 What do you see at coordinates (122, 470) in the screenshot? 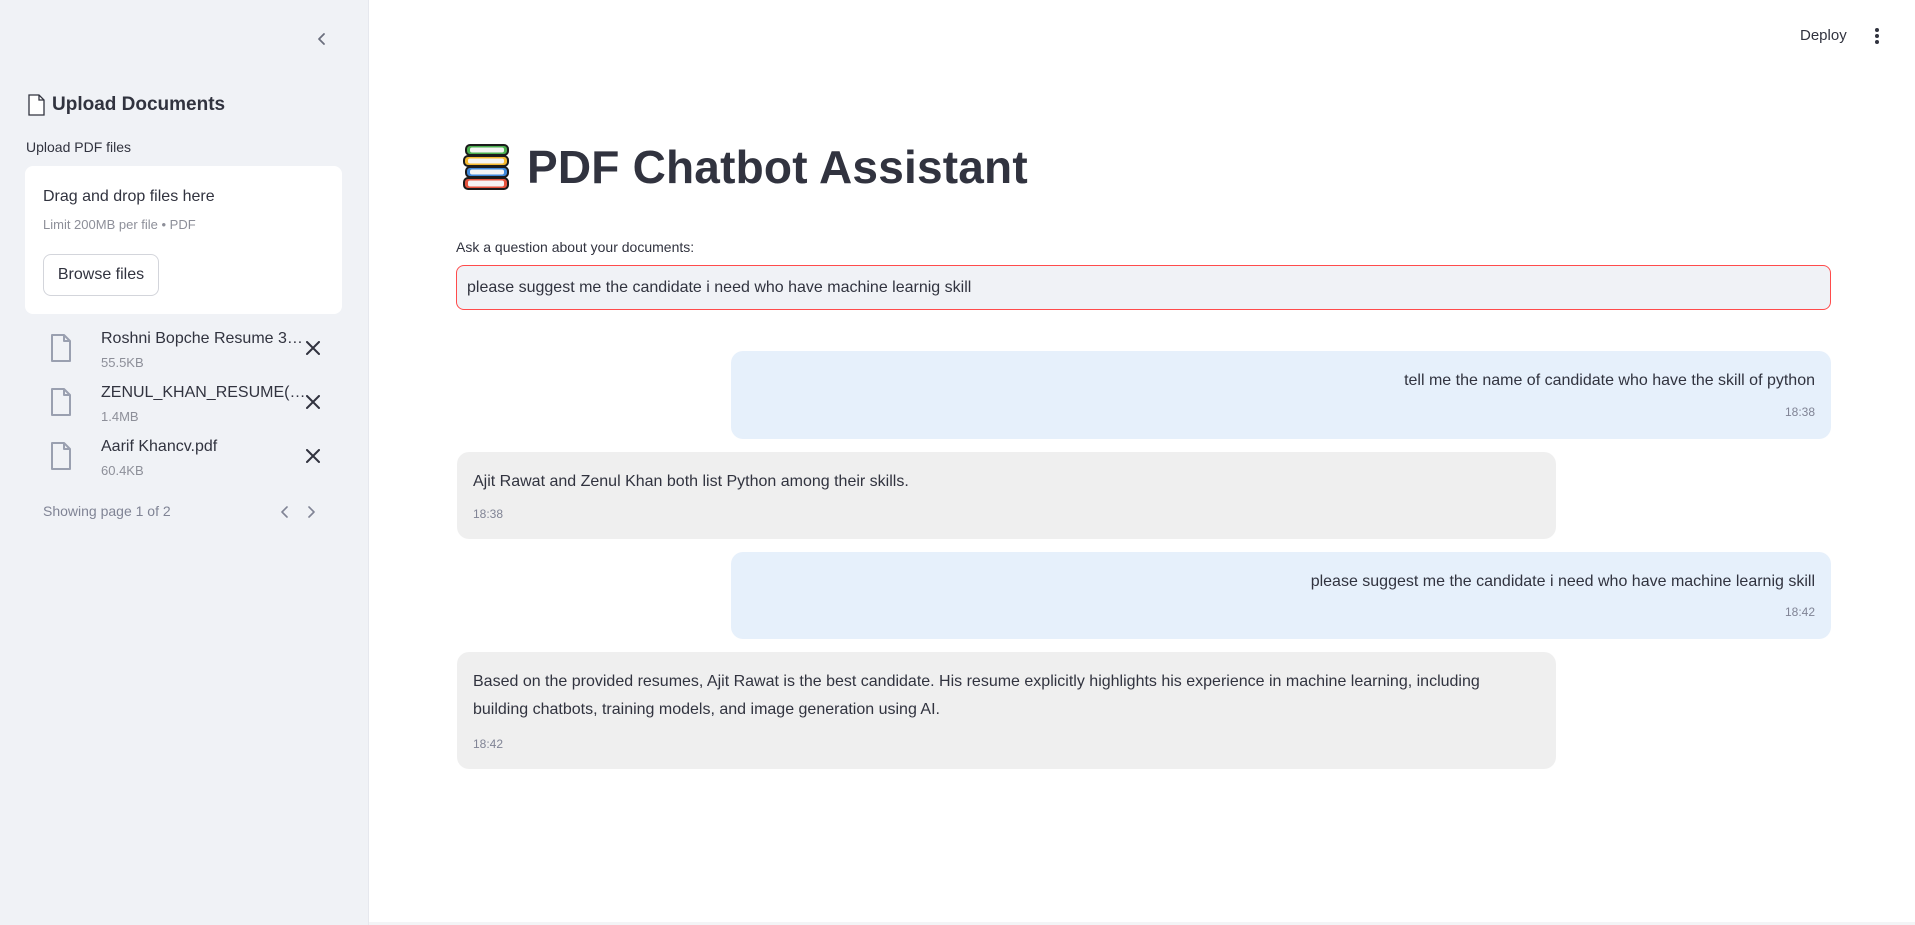
I see `file-size: 60.4KB` at bounding box center [122, 470].